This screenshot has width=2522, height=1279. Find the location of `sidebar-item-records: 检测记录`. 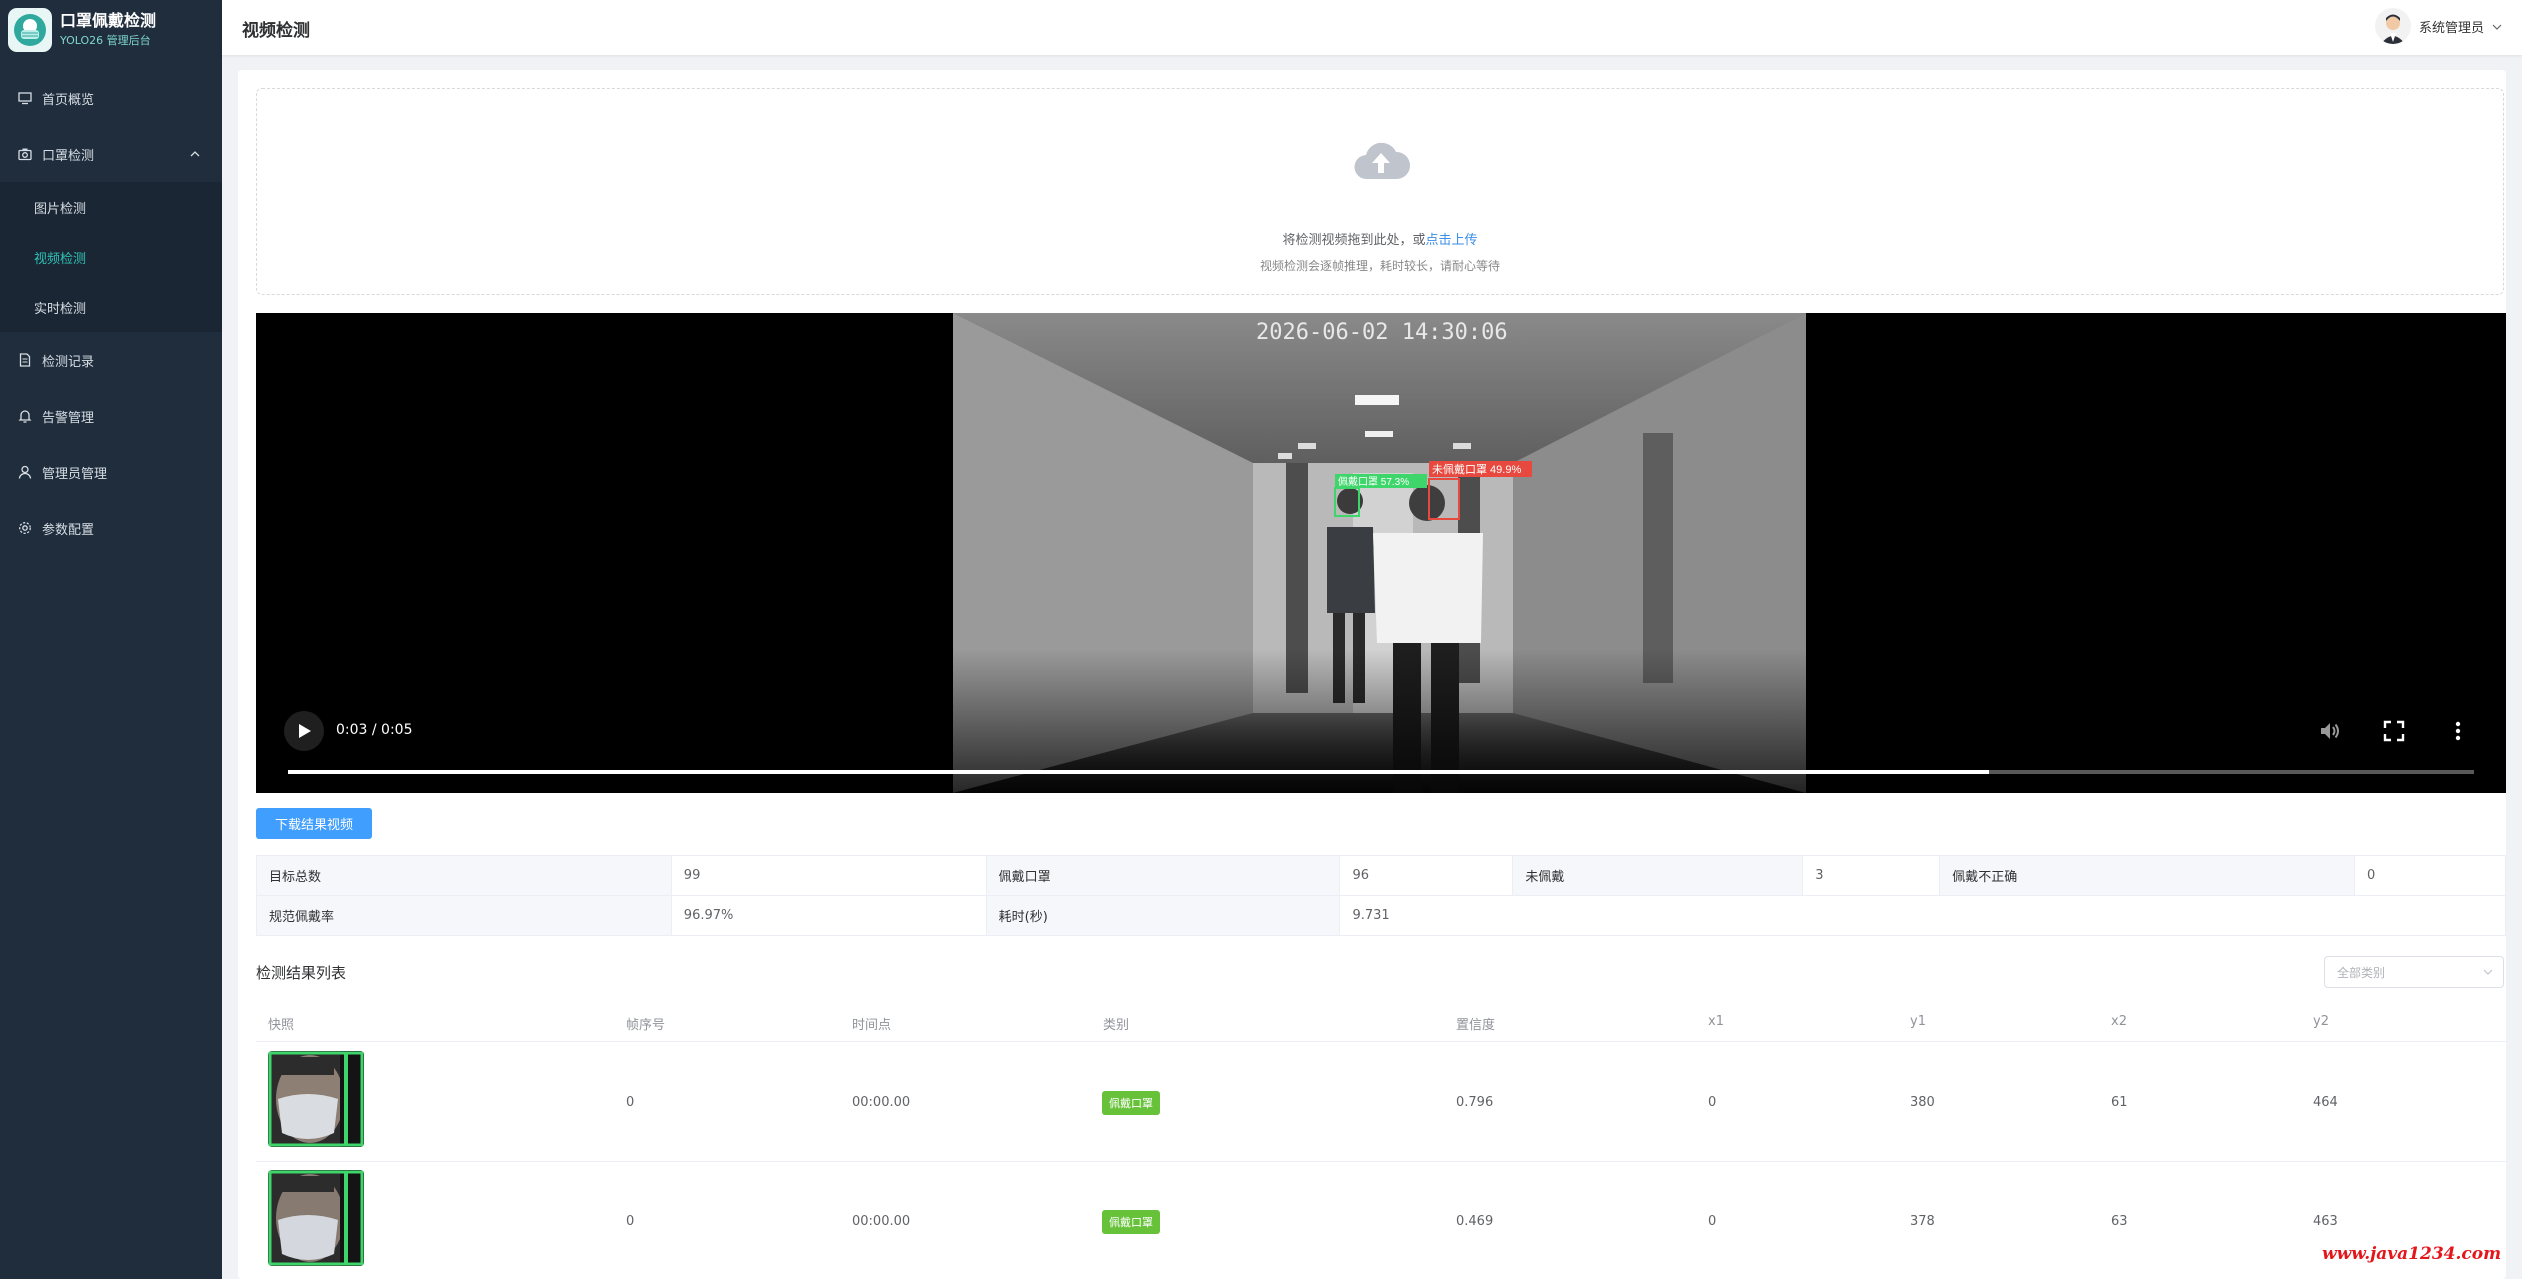

sidebar-item-records: 检测记录 is located at coordinates (111, 360).